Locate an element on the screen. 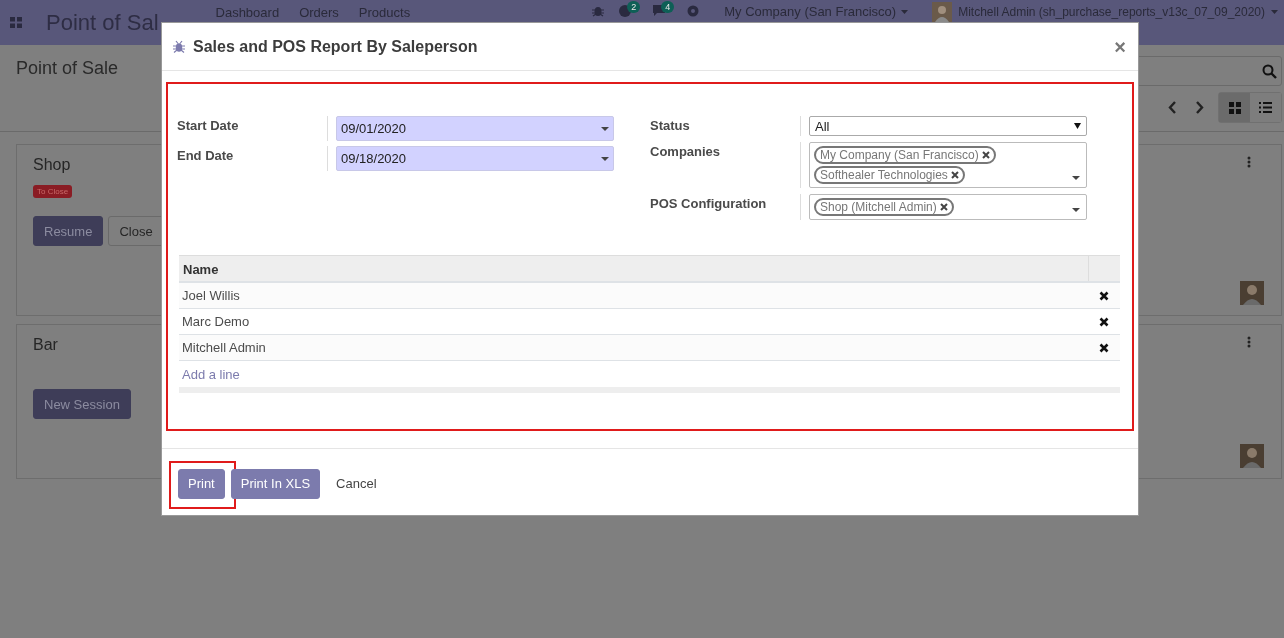 This screenshot has height=638, width=1284. message-count: 4 is located at coordinates (668, 7).